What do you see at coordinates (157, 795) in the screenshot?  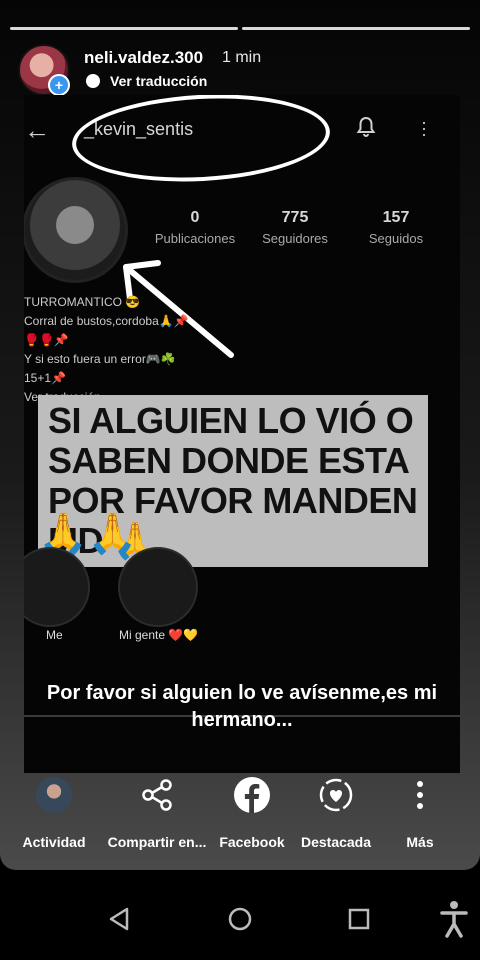 I see `share-icon` at bounding box center [157, 795].